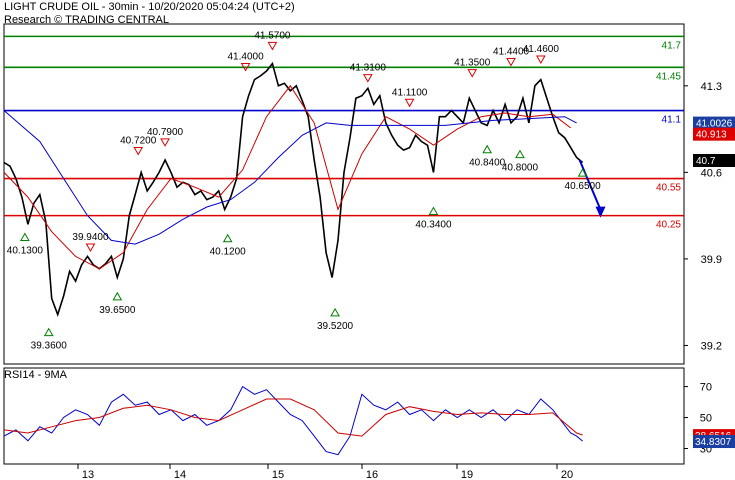 The width and height of the screenshot is (735, 480). I want to click on x-tick-label: 13, so click(88, 474).